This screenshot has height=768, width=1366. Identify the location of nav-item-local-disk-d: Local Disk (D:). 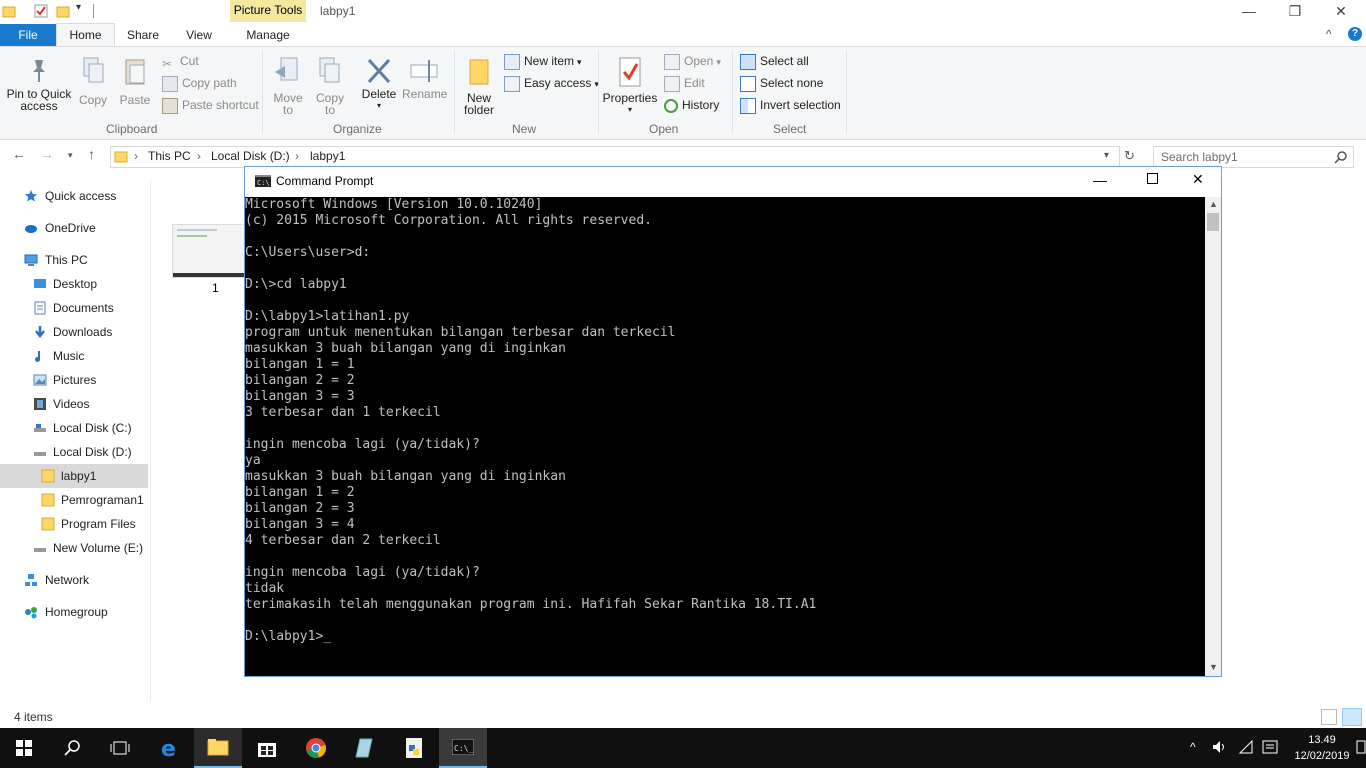
(74, 452).